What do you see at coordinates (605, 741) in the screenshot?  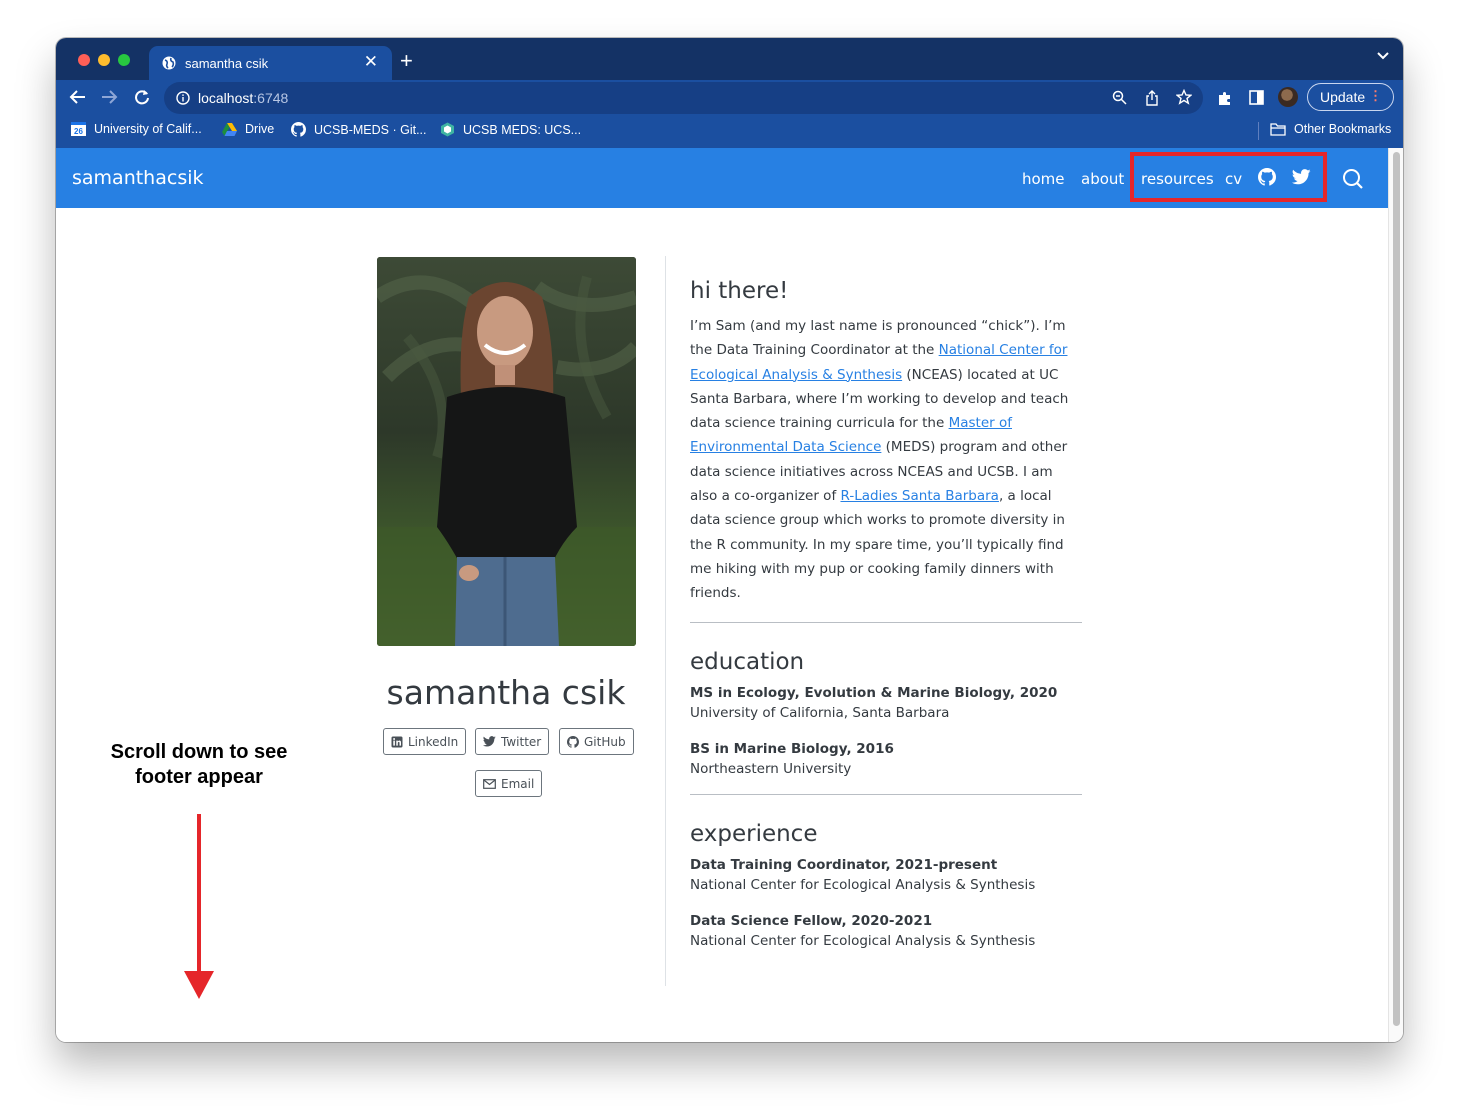 I see `github-label: GitHub` at bounding box center [605, 741].